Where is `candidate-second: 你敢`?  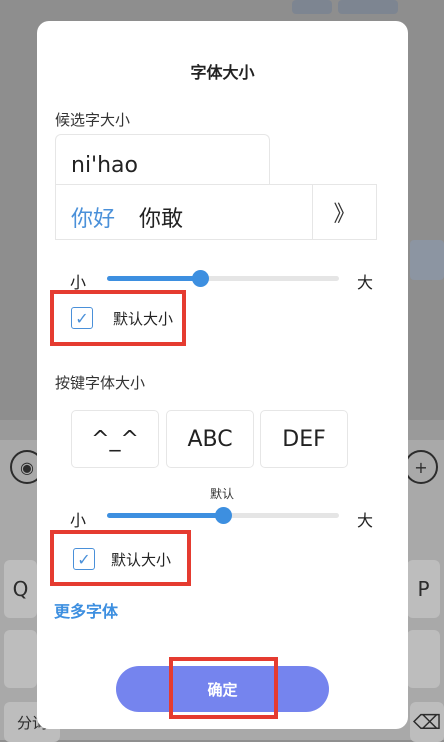 candidate-second: 你敢 is located at coordinates (161, 219).